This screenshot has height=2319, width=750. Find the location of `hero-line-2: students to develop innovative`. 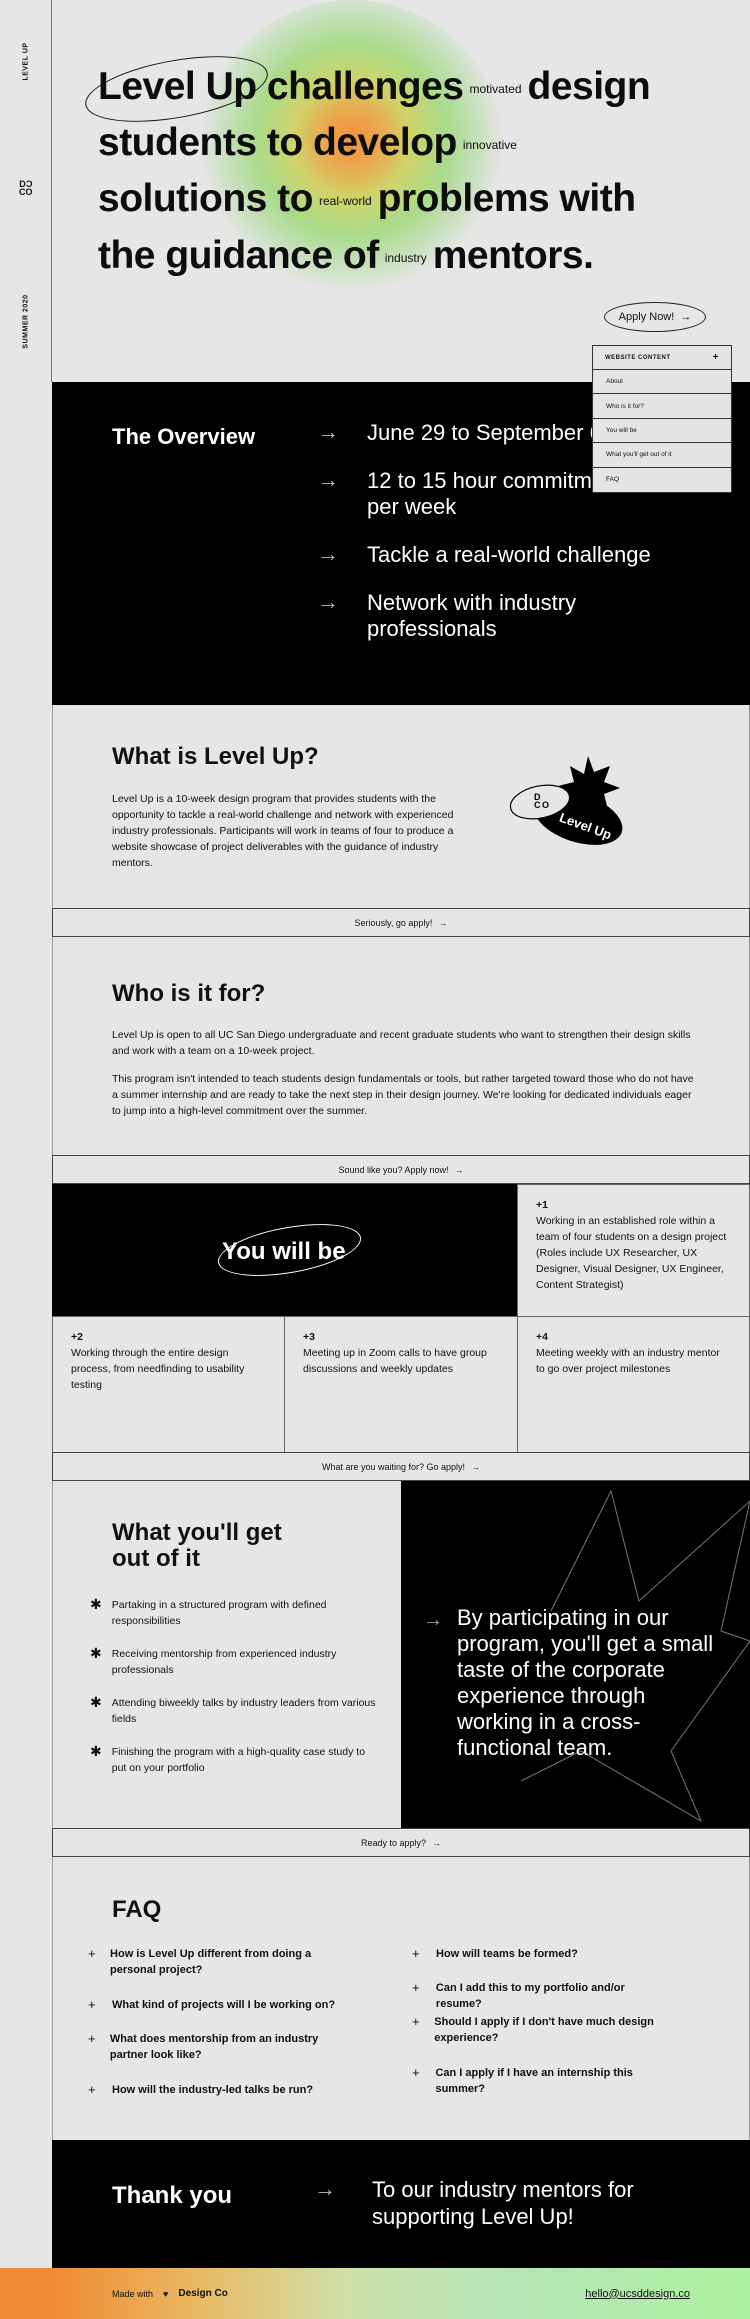

hero-line-2: students to develop innovative is located at coordinates (310, 143).